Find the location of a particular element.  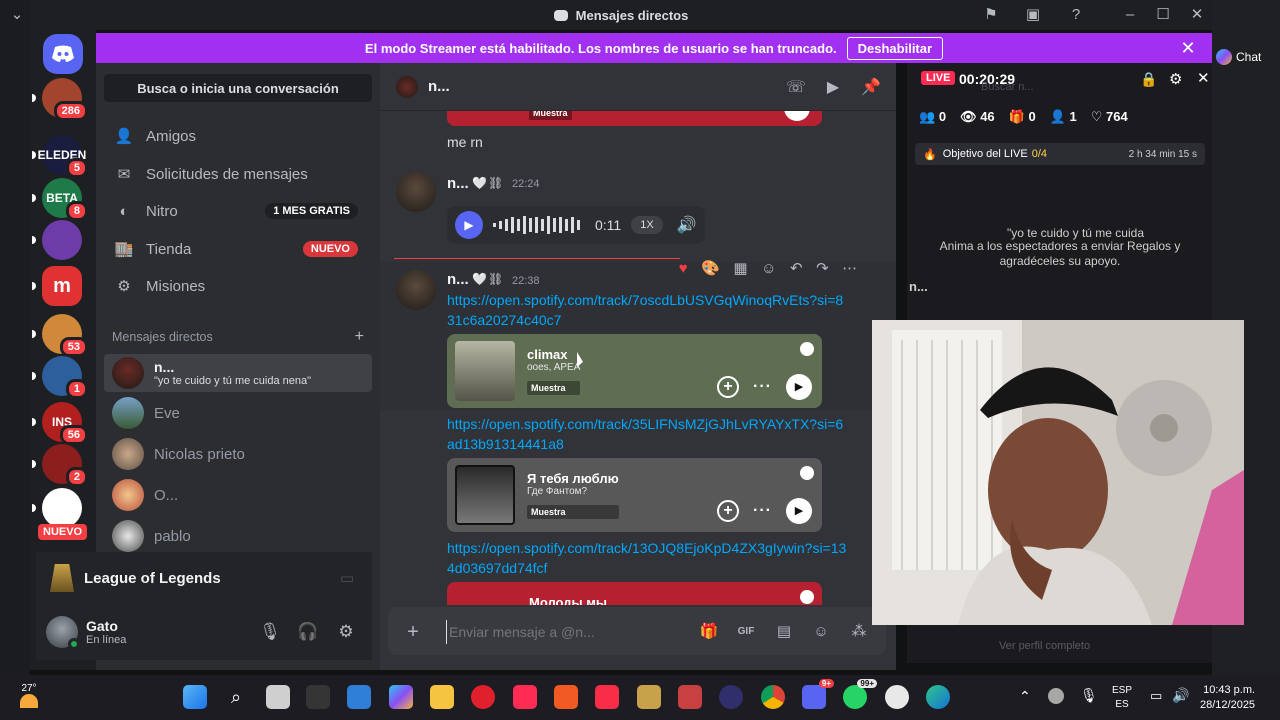

server-icon is located at coordinates (57, 508).